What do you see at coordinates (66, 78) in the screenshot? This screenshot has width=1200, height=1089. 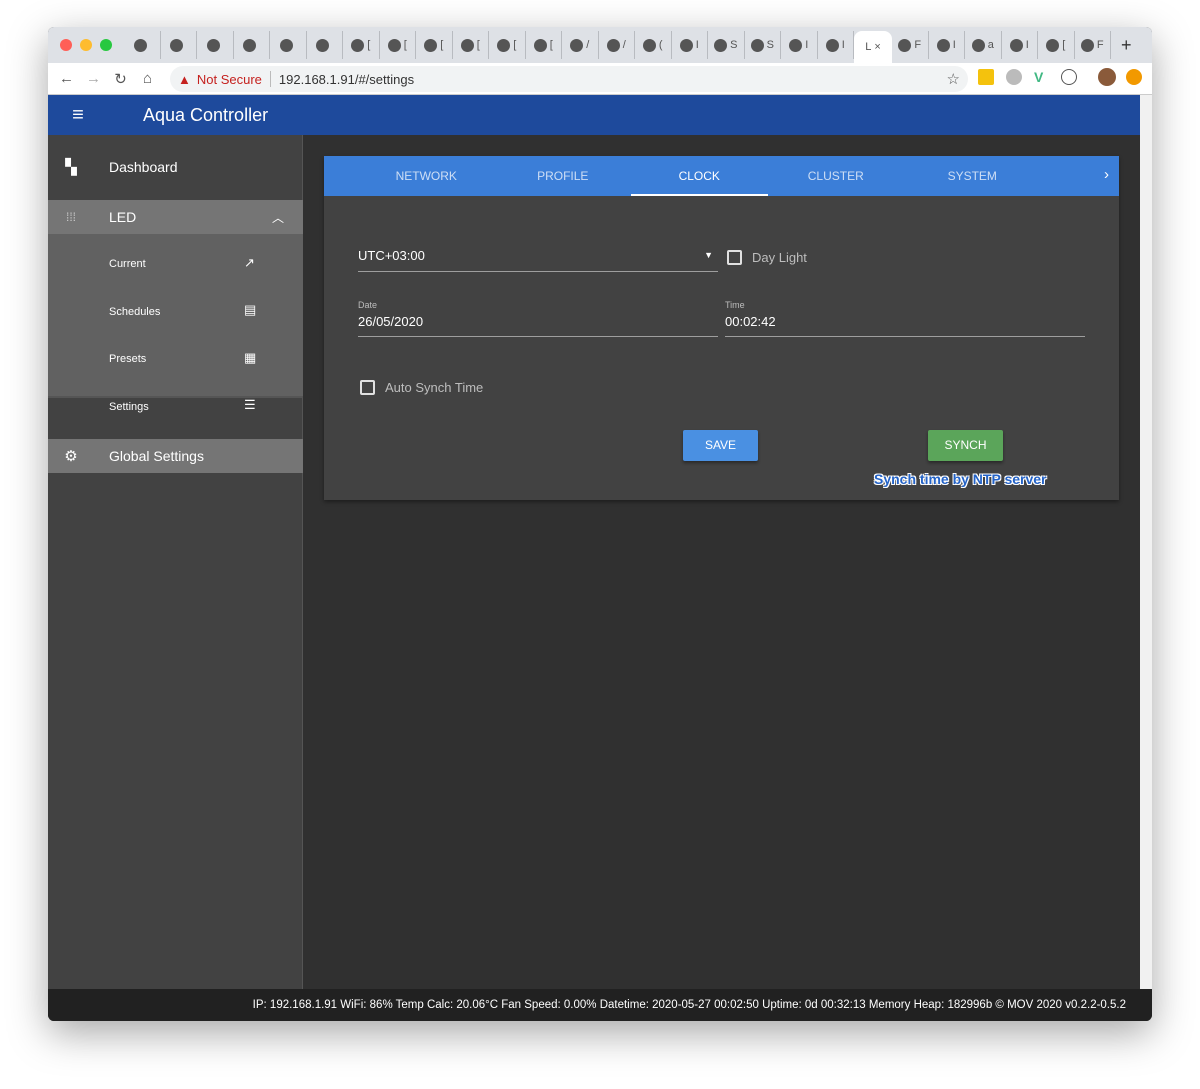 I see `back-icon: ←` at bounding box center [66, 78].